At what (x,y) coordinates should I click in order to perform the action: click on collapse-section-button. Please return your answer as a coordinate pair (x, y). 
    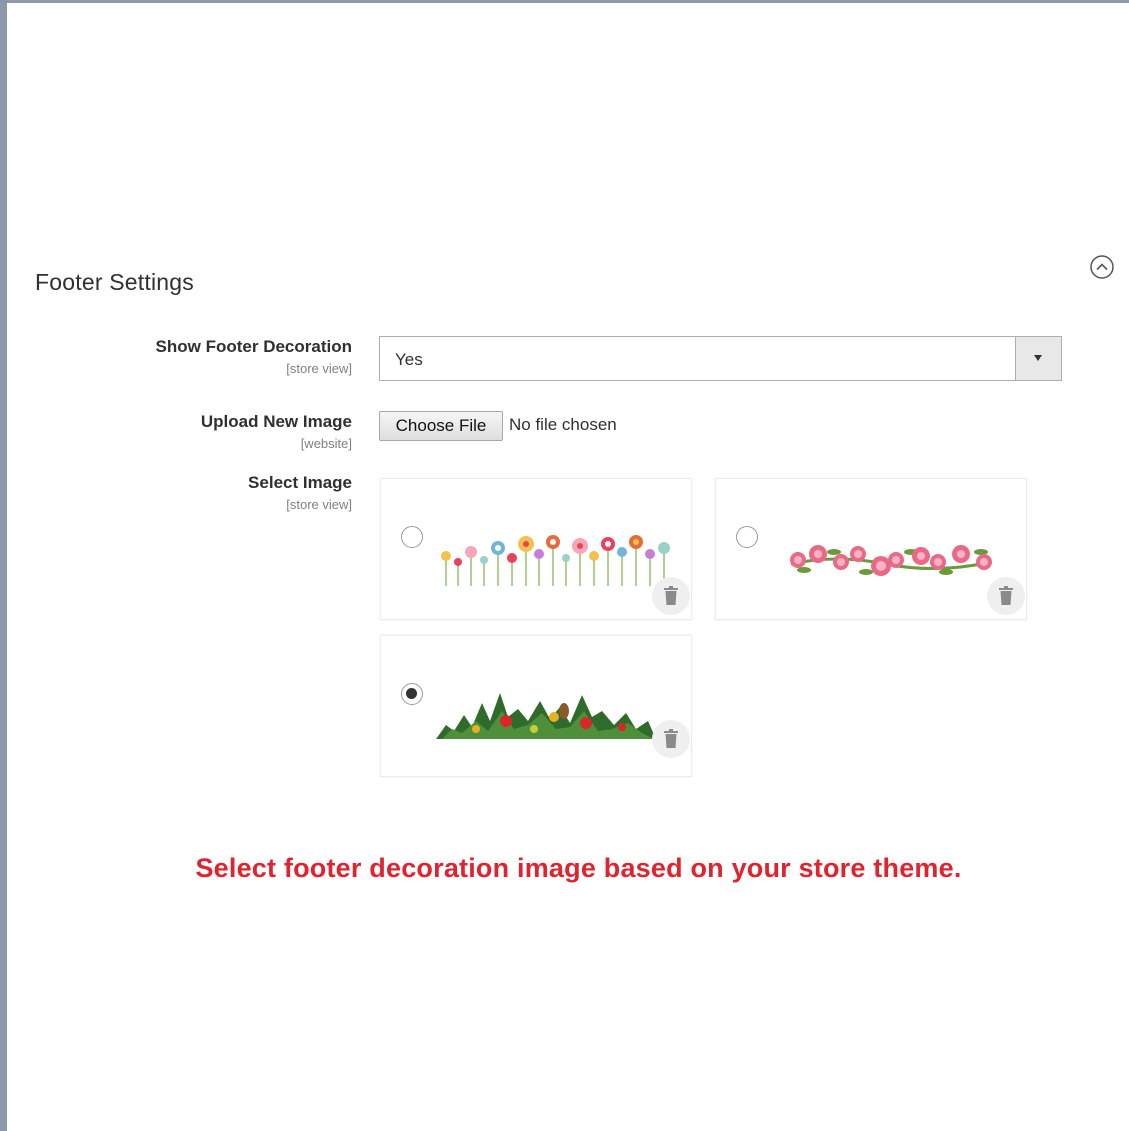
    Looking at the image, I should click on (1102, 267).